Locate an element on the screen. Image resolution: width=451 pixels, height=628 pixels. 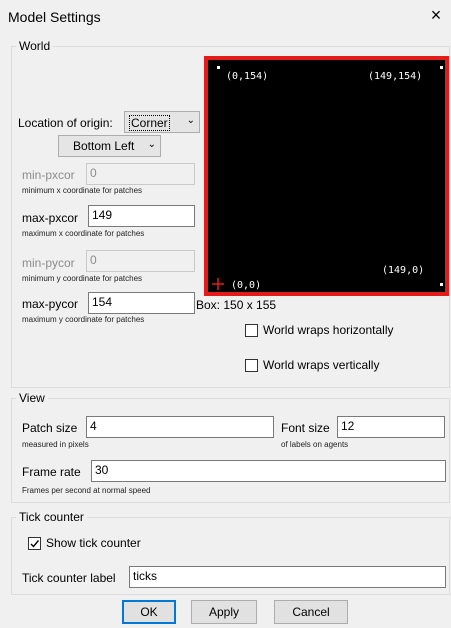
corner-select-value: Bottom Left is located at coordinates (104, 146).